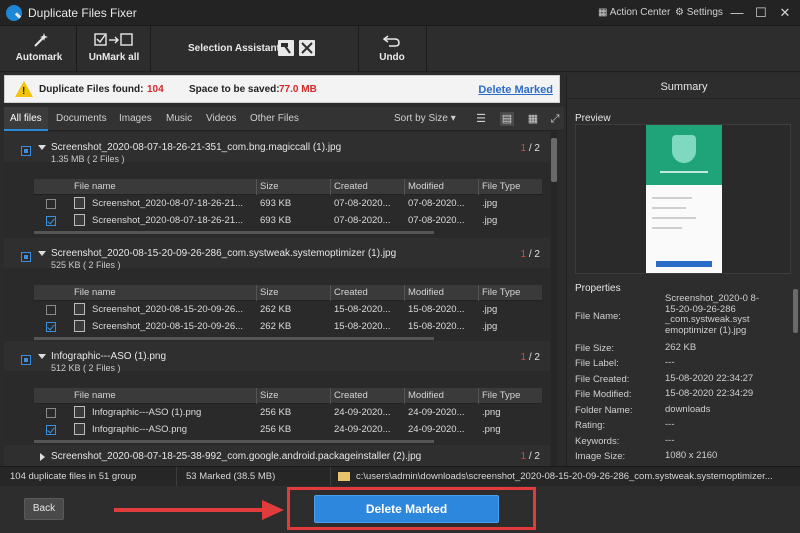 Image resolution: width=800 pixels, height=533 pixels. I want to click on grid-view-icon: ▦, so click(533, 119).